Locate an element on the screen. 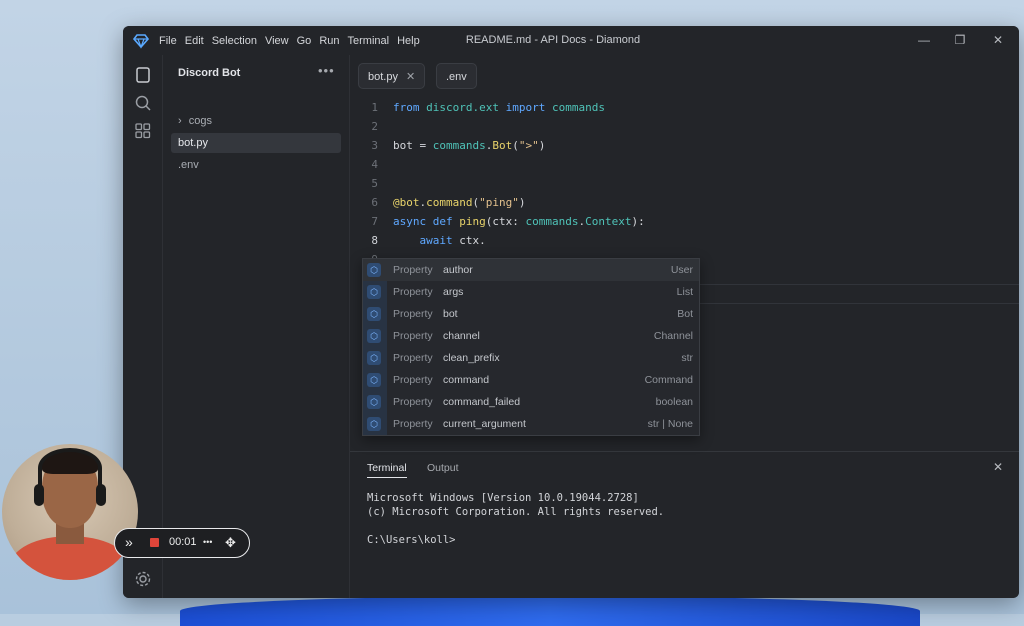 The width and height of the screenshot is (1024, 626). close-window-button: ✕ is located at coordinates (998, 40).